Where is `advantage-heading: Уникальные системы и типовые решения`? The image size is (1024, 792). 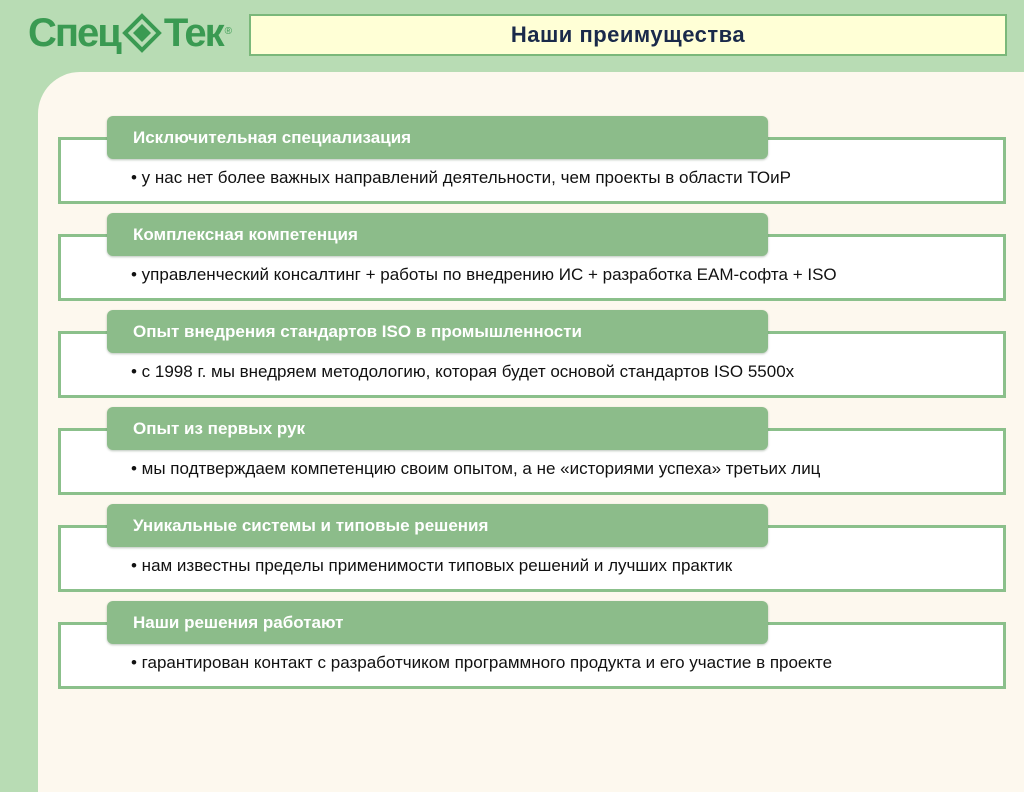 advantage-heading: Уникальные системы и типовые решения is located at coordinates (311, 525).